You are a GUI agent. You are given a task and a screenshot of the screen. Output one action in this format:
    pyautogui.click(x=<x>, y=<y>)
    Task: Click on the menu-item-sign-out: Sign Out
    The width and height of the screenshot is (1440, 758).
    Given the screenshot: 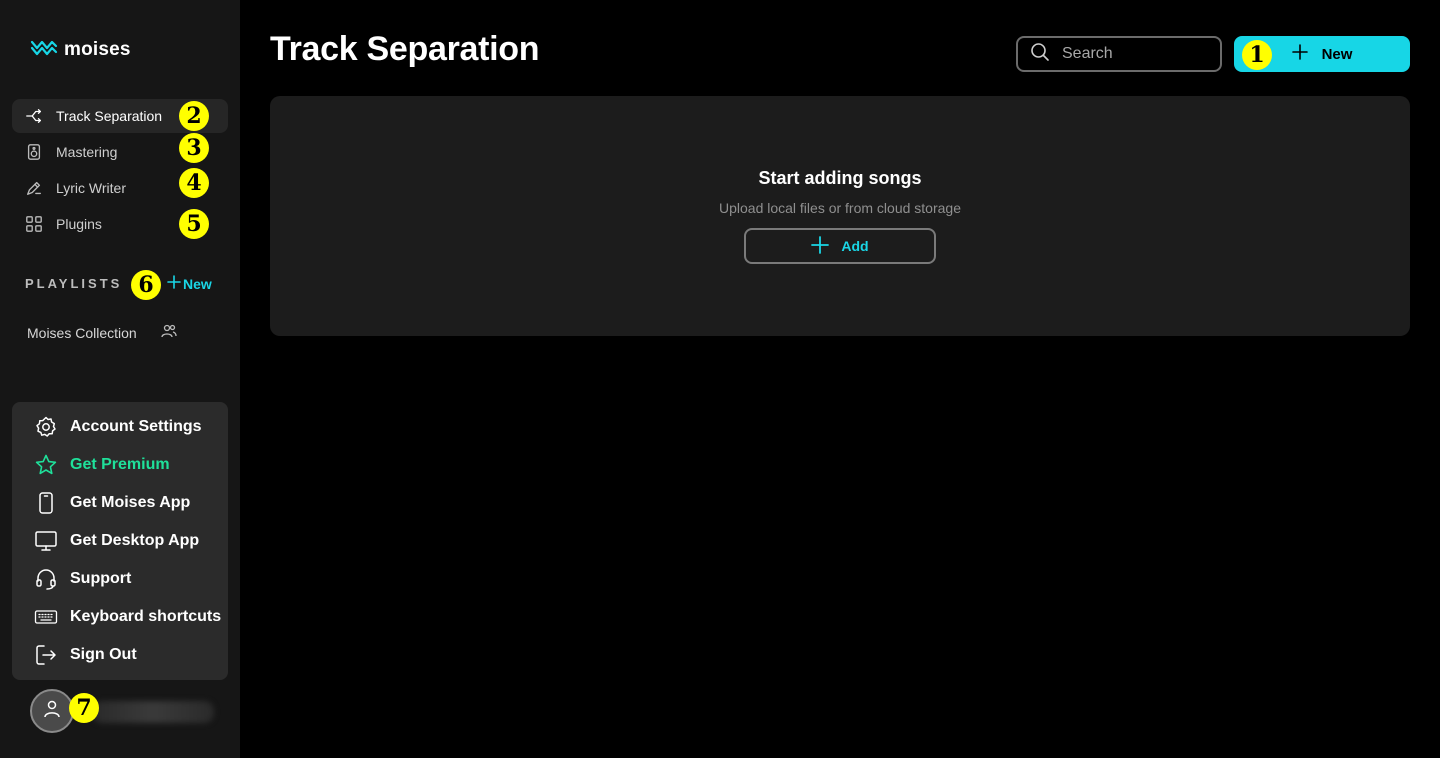 What is the action you would take?
    pyautogui.click(x=120, y=655)
    